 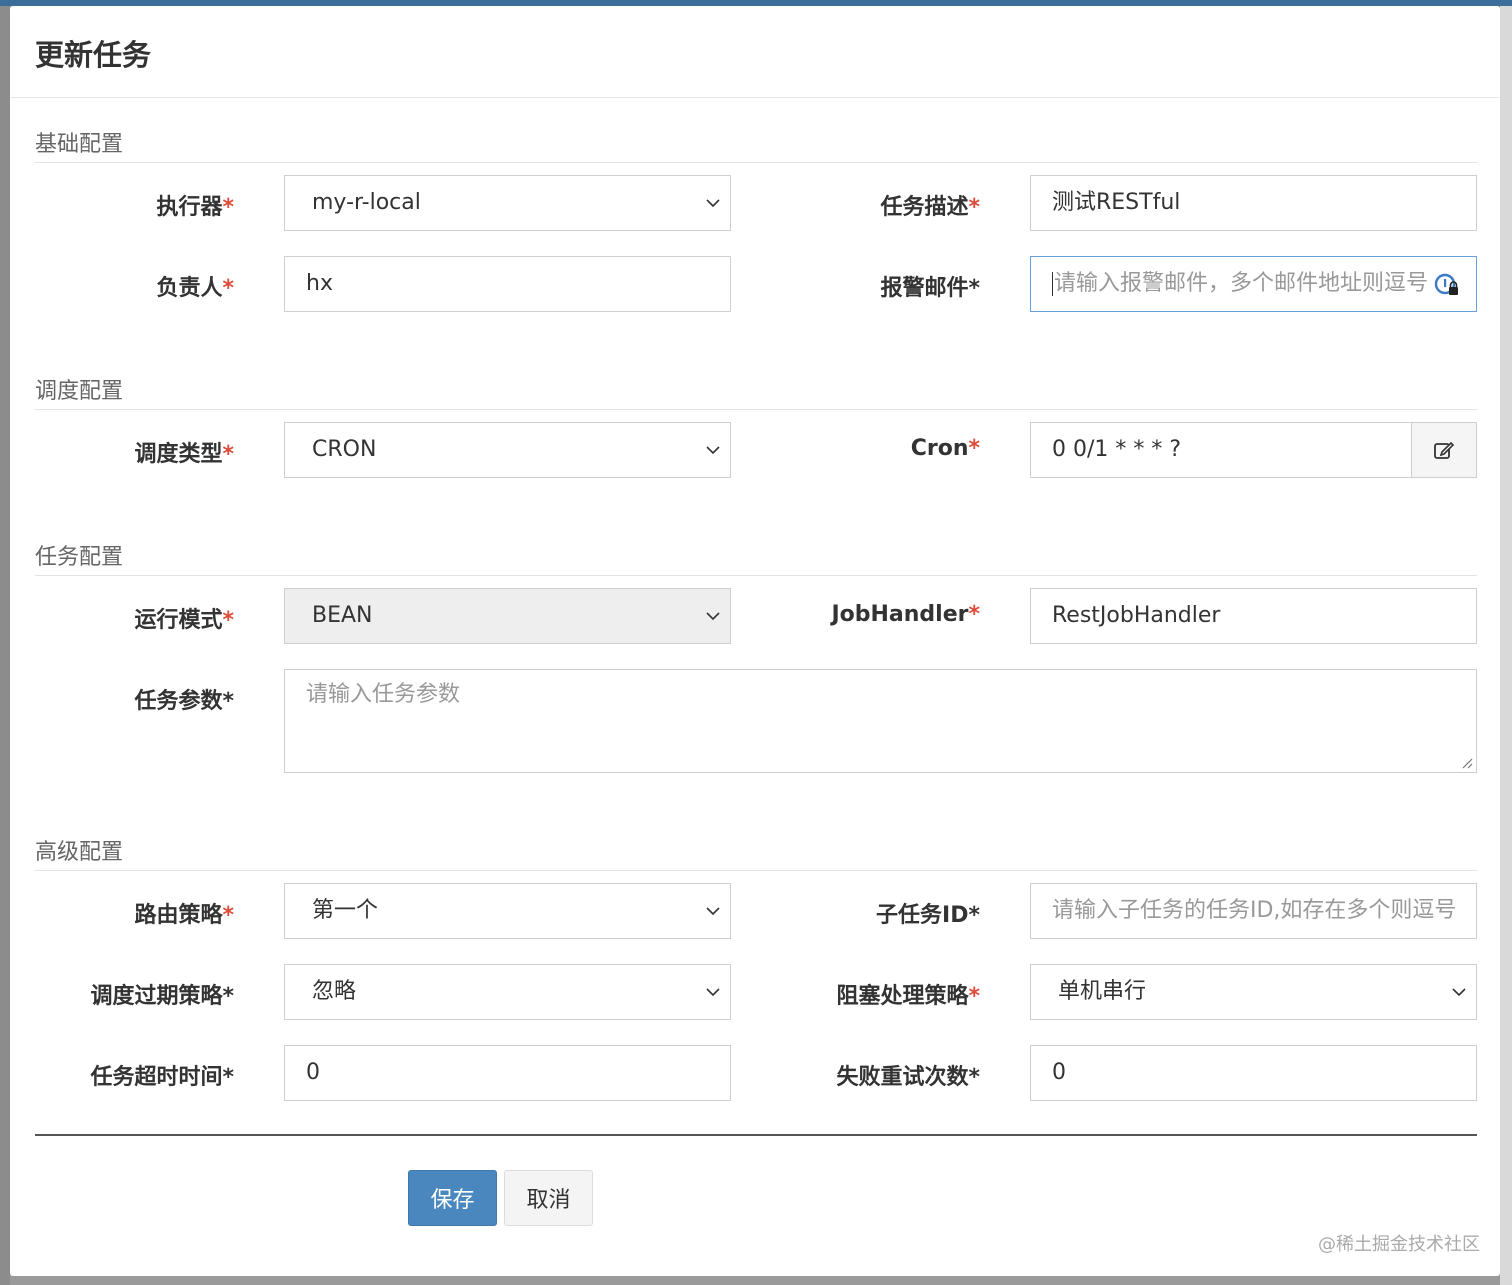 I want to click on glue-type-label: 运行模式*, so click(x=184, y=620).